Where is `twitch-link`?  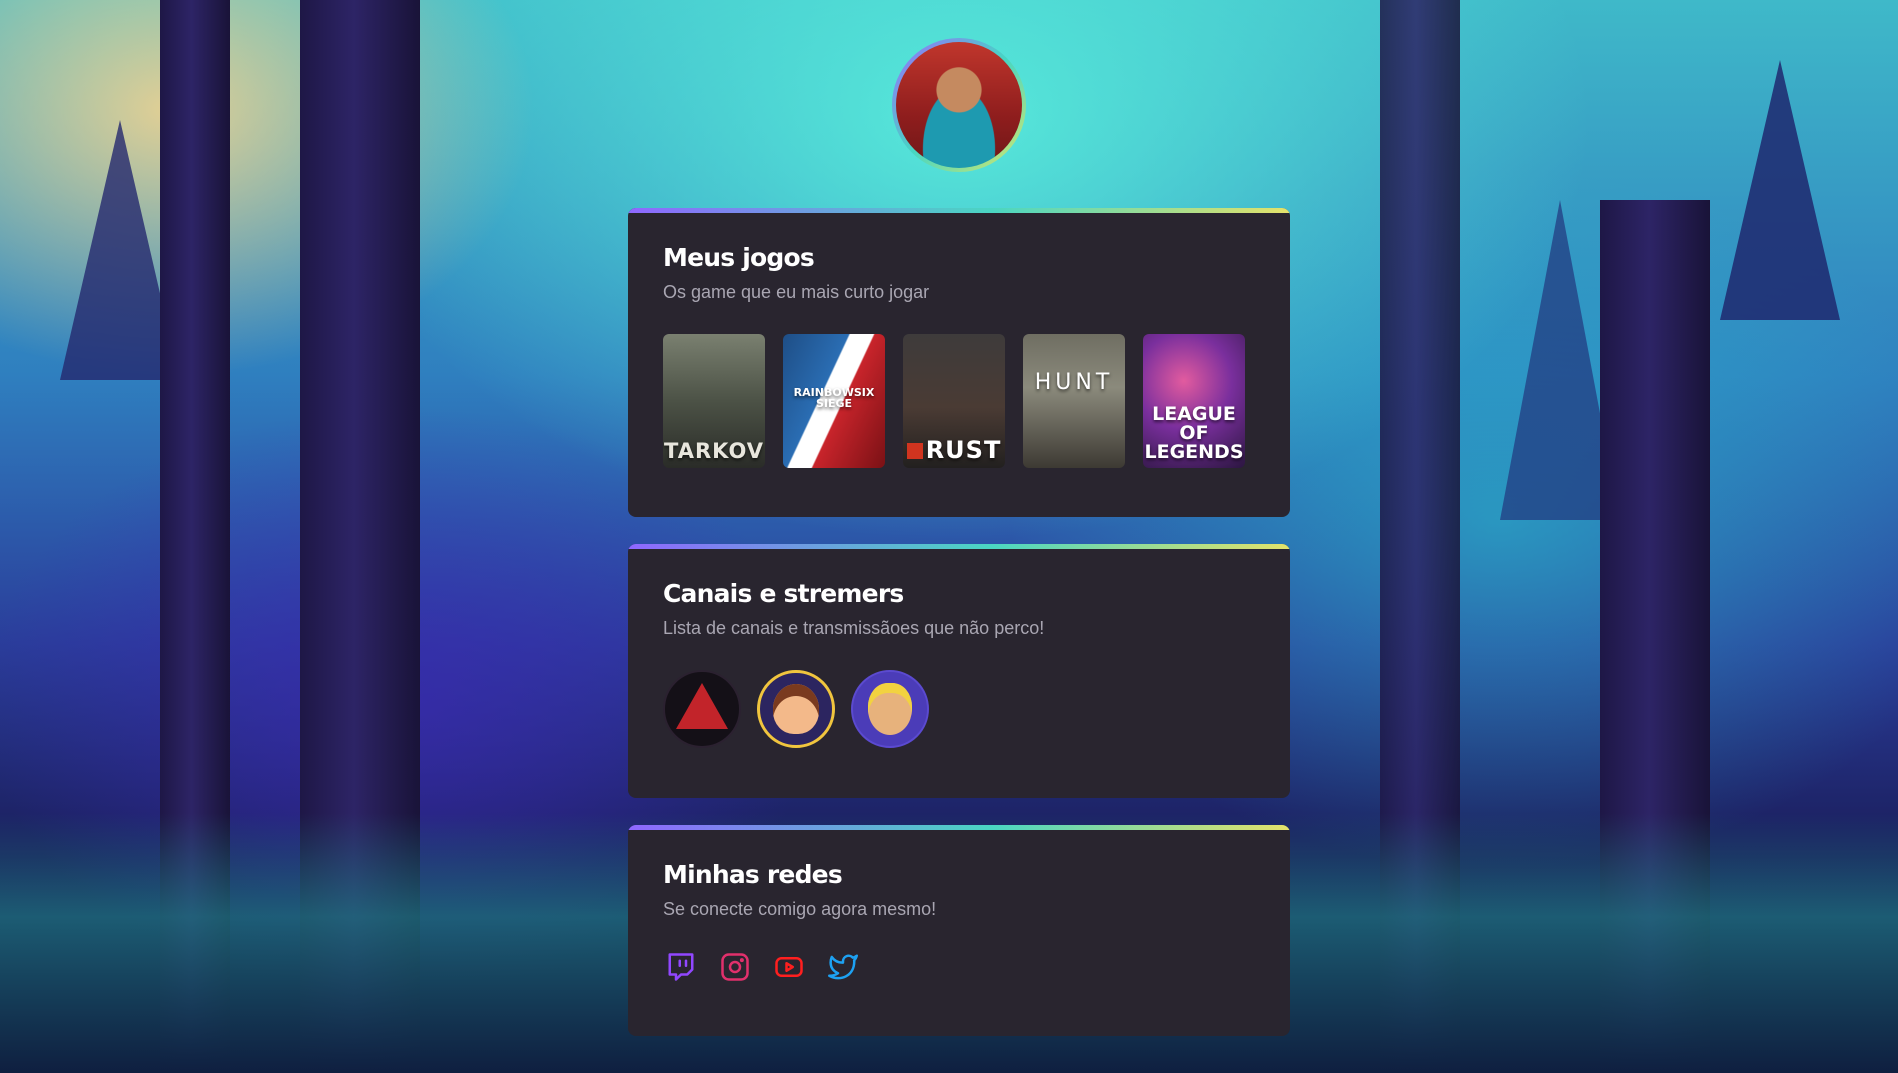
twitch-link is located at coordinates (681, 967).